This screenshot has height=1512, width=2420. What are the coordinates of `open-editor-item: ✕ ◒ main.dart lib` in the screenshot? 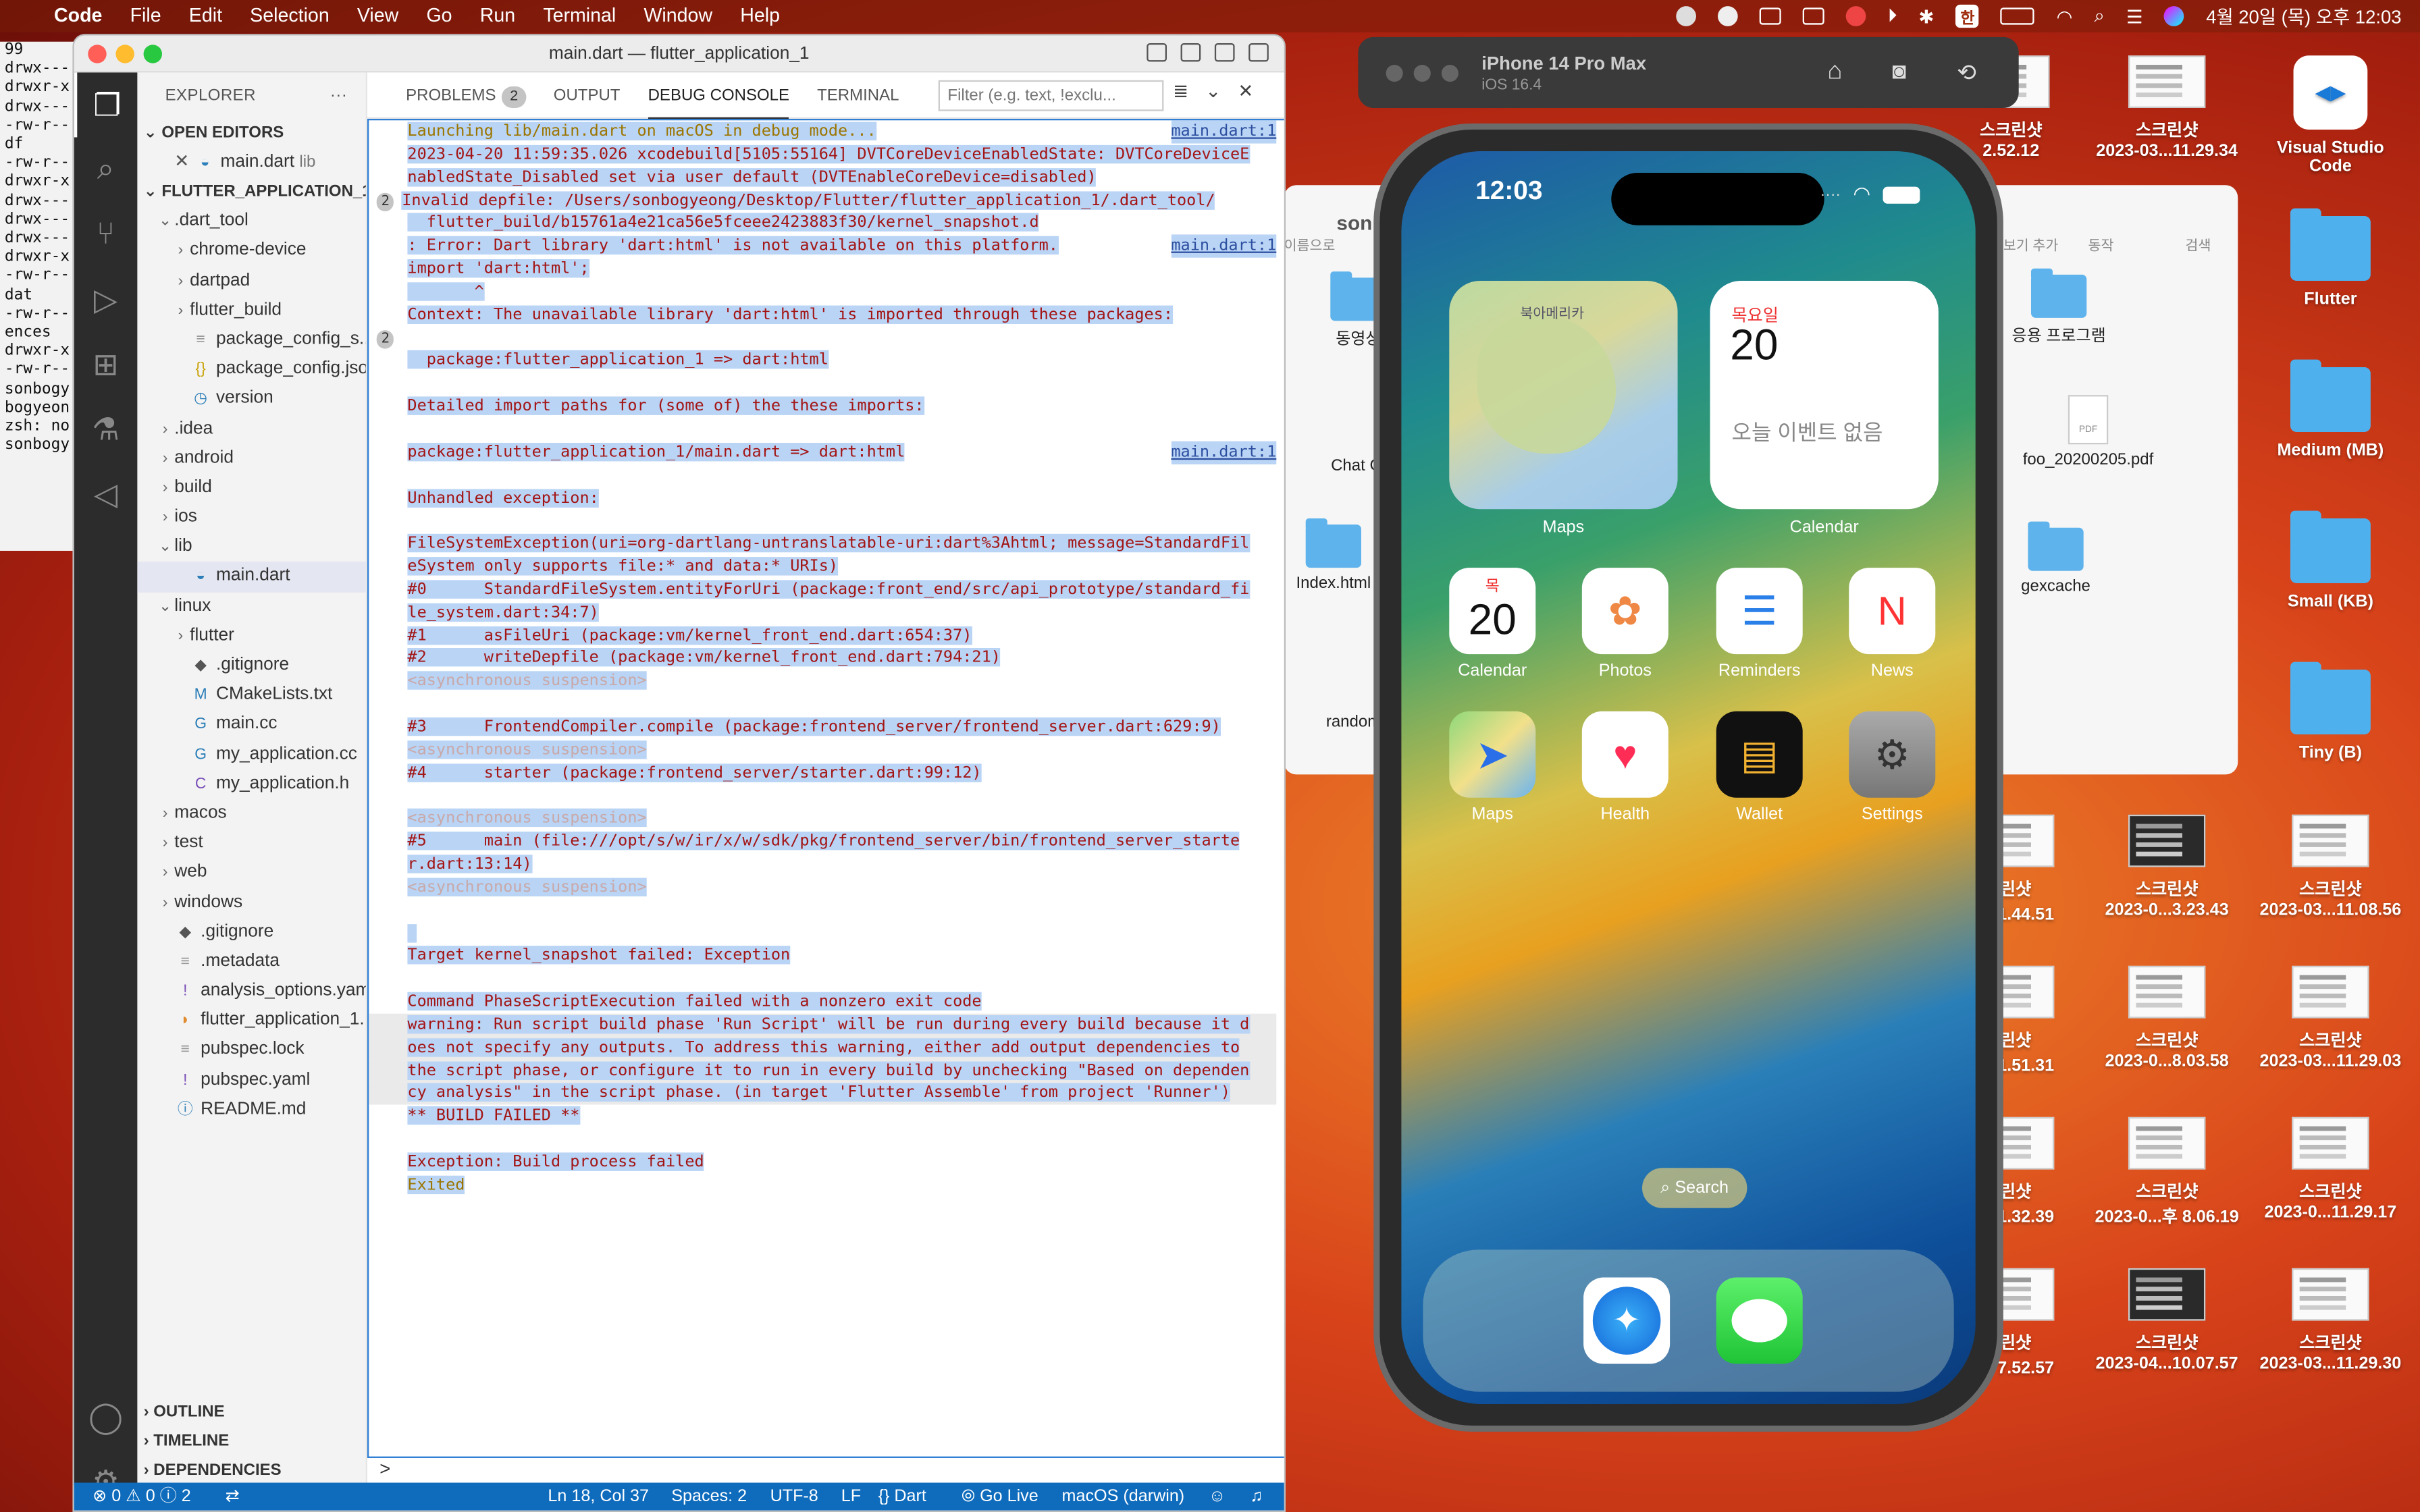 It's located at (251, 163).